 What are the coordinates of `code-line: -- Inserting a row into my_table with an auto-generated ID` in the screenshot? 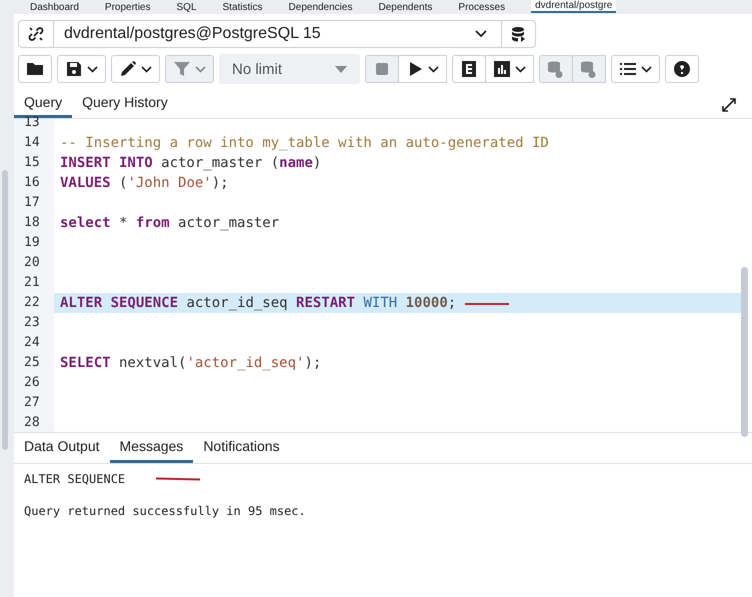 It's located at (304, 143).